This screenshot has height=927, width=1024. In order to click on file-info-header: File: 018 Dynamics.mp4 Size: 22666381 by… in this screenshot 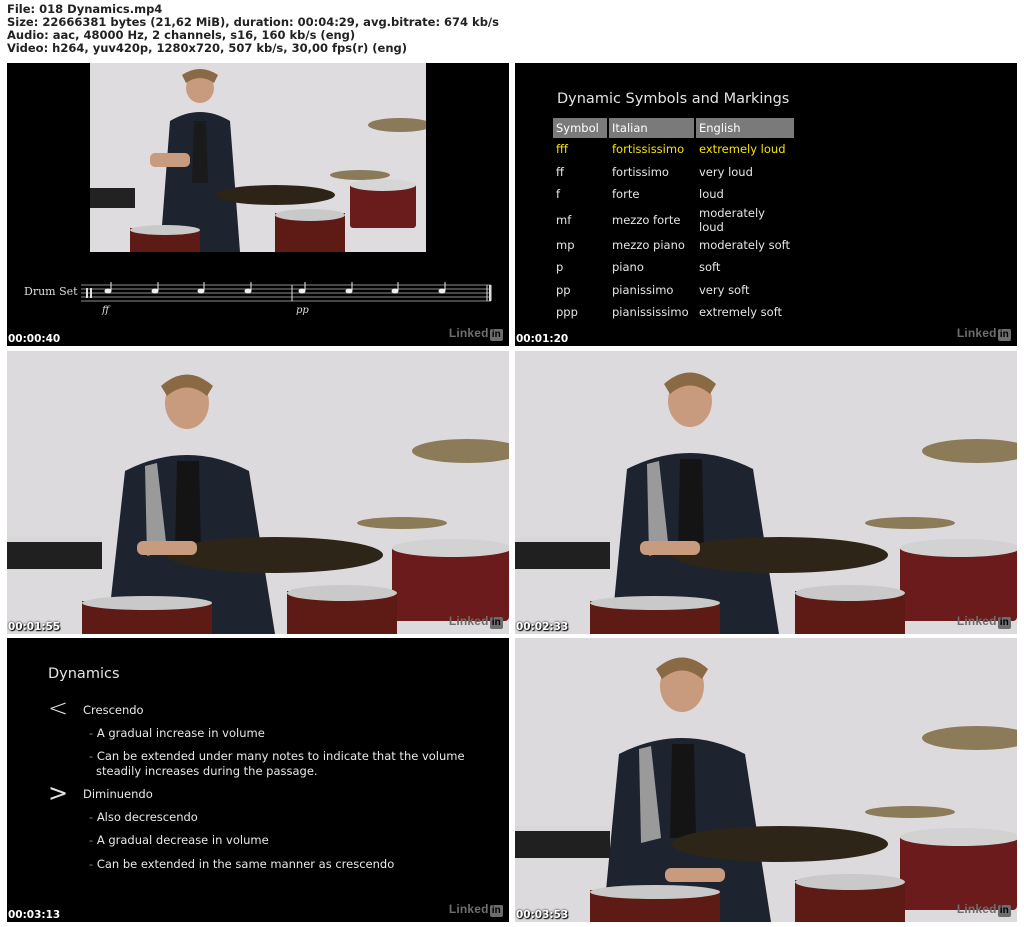, I will do `click(253, 29)`.